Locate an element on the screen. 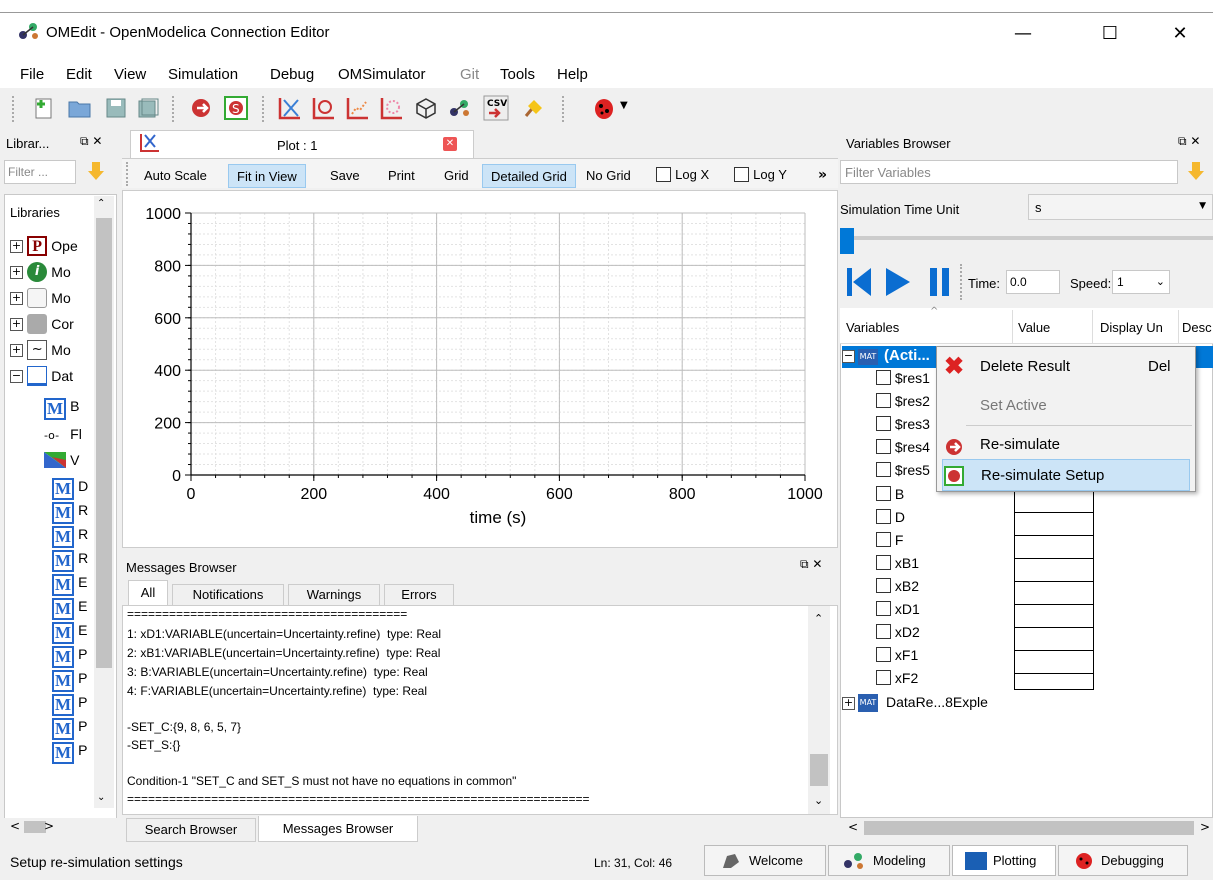  time-slider-track is located at coordinates (1026, 238).